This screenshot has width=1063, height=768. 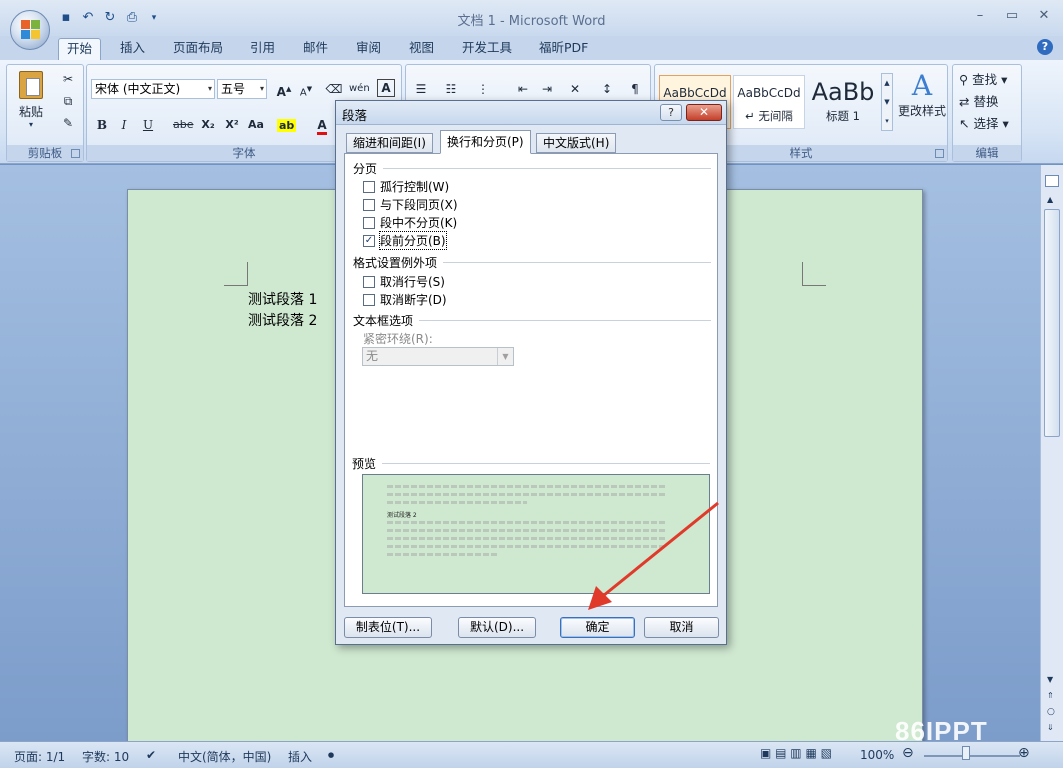 What do you see at coordinates (597, 627) in the screenshot?
I see `ok-button: 确定` at bounding box center [597, 627].